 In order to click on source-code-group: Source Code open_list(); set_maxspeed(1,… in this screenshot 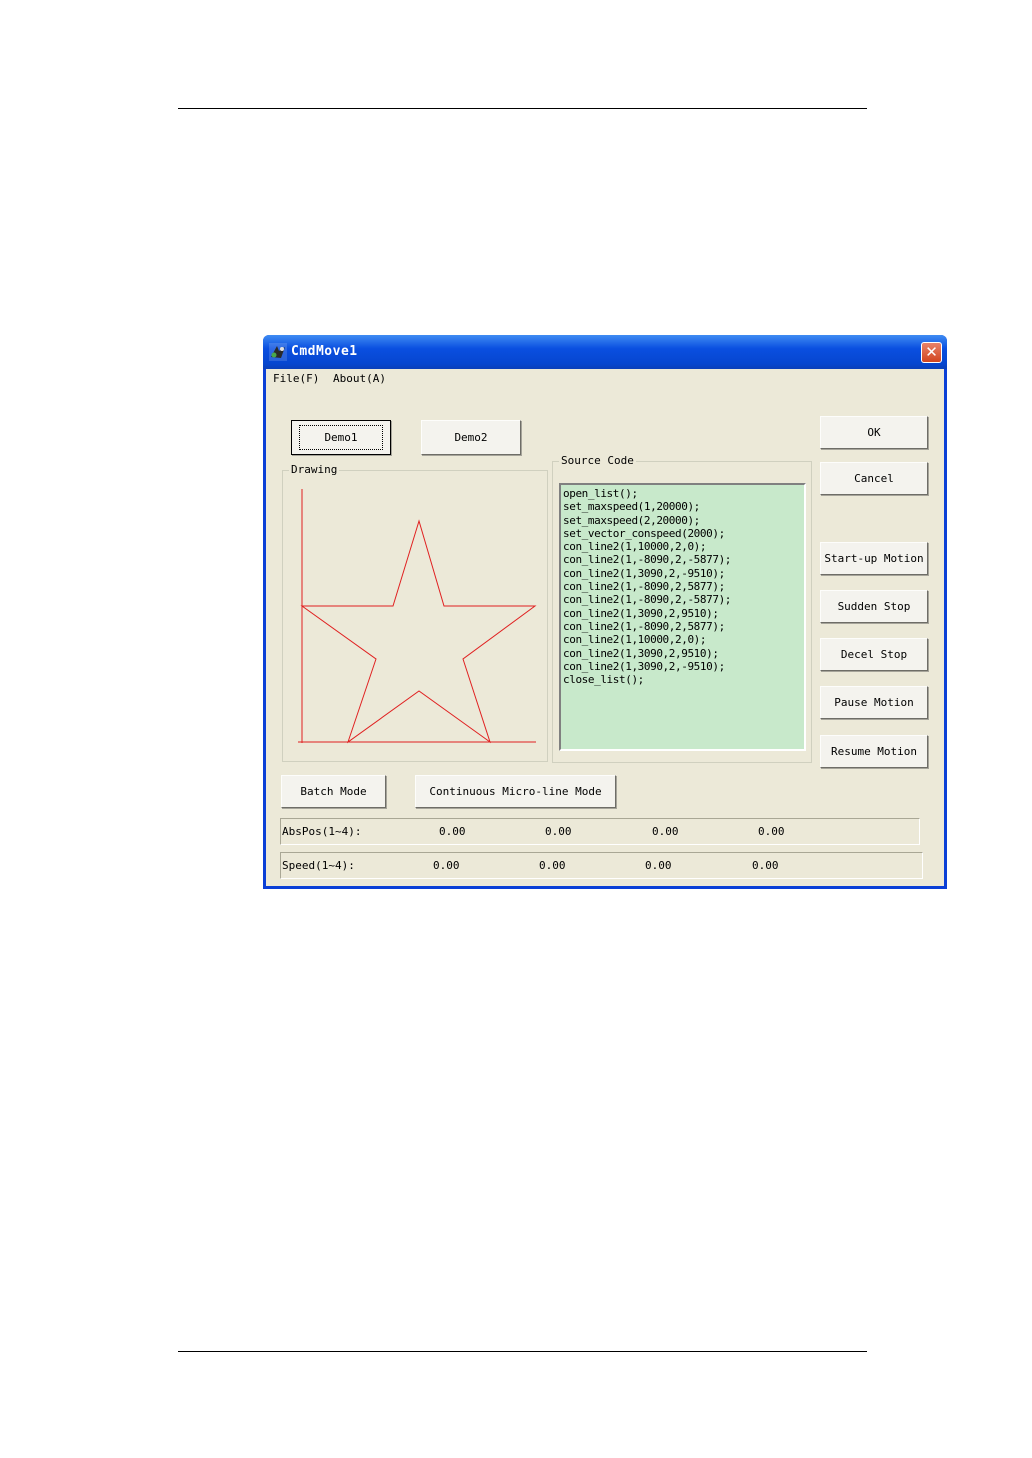, I will do `click(682, 608)`.